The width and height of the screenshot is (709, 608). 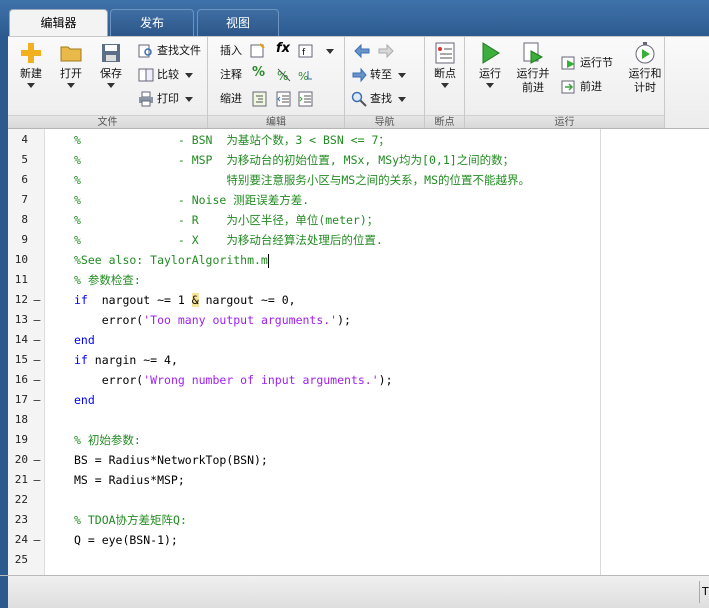 I want to click on code-line: 18, so click(x=358, y=420).